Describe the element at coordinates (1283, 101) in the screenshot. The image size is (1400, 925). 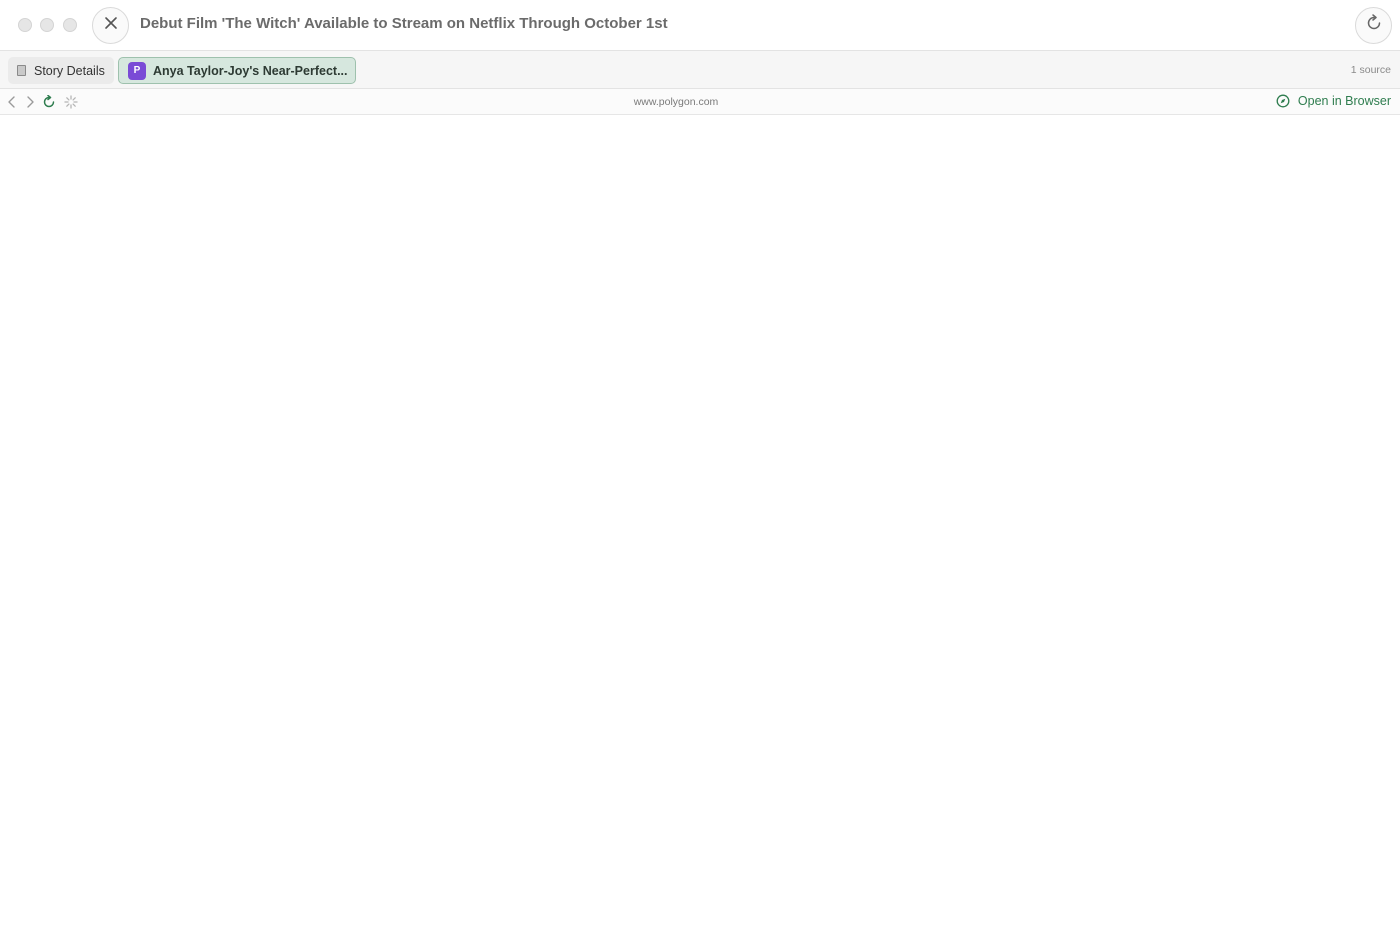
I see `compass-icon` at that location.